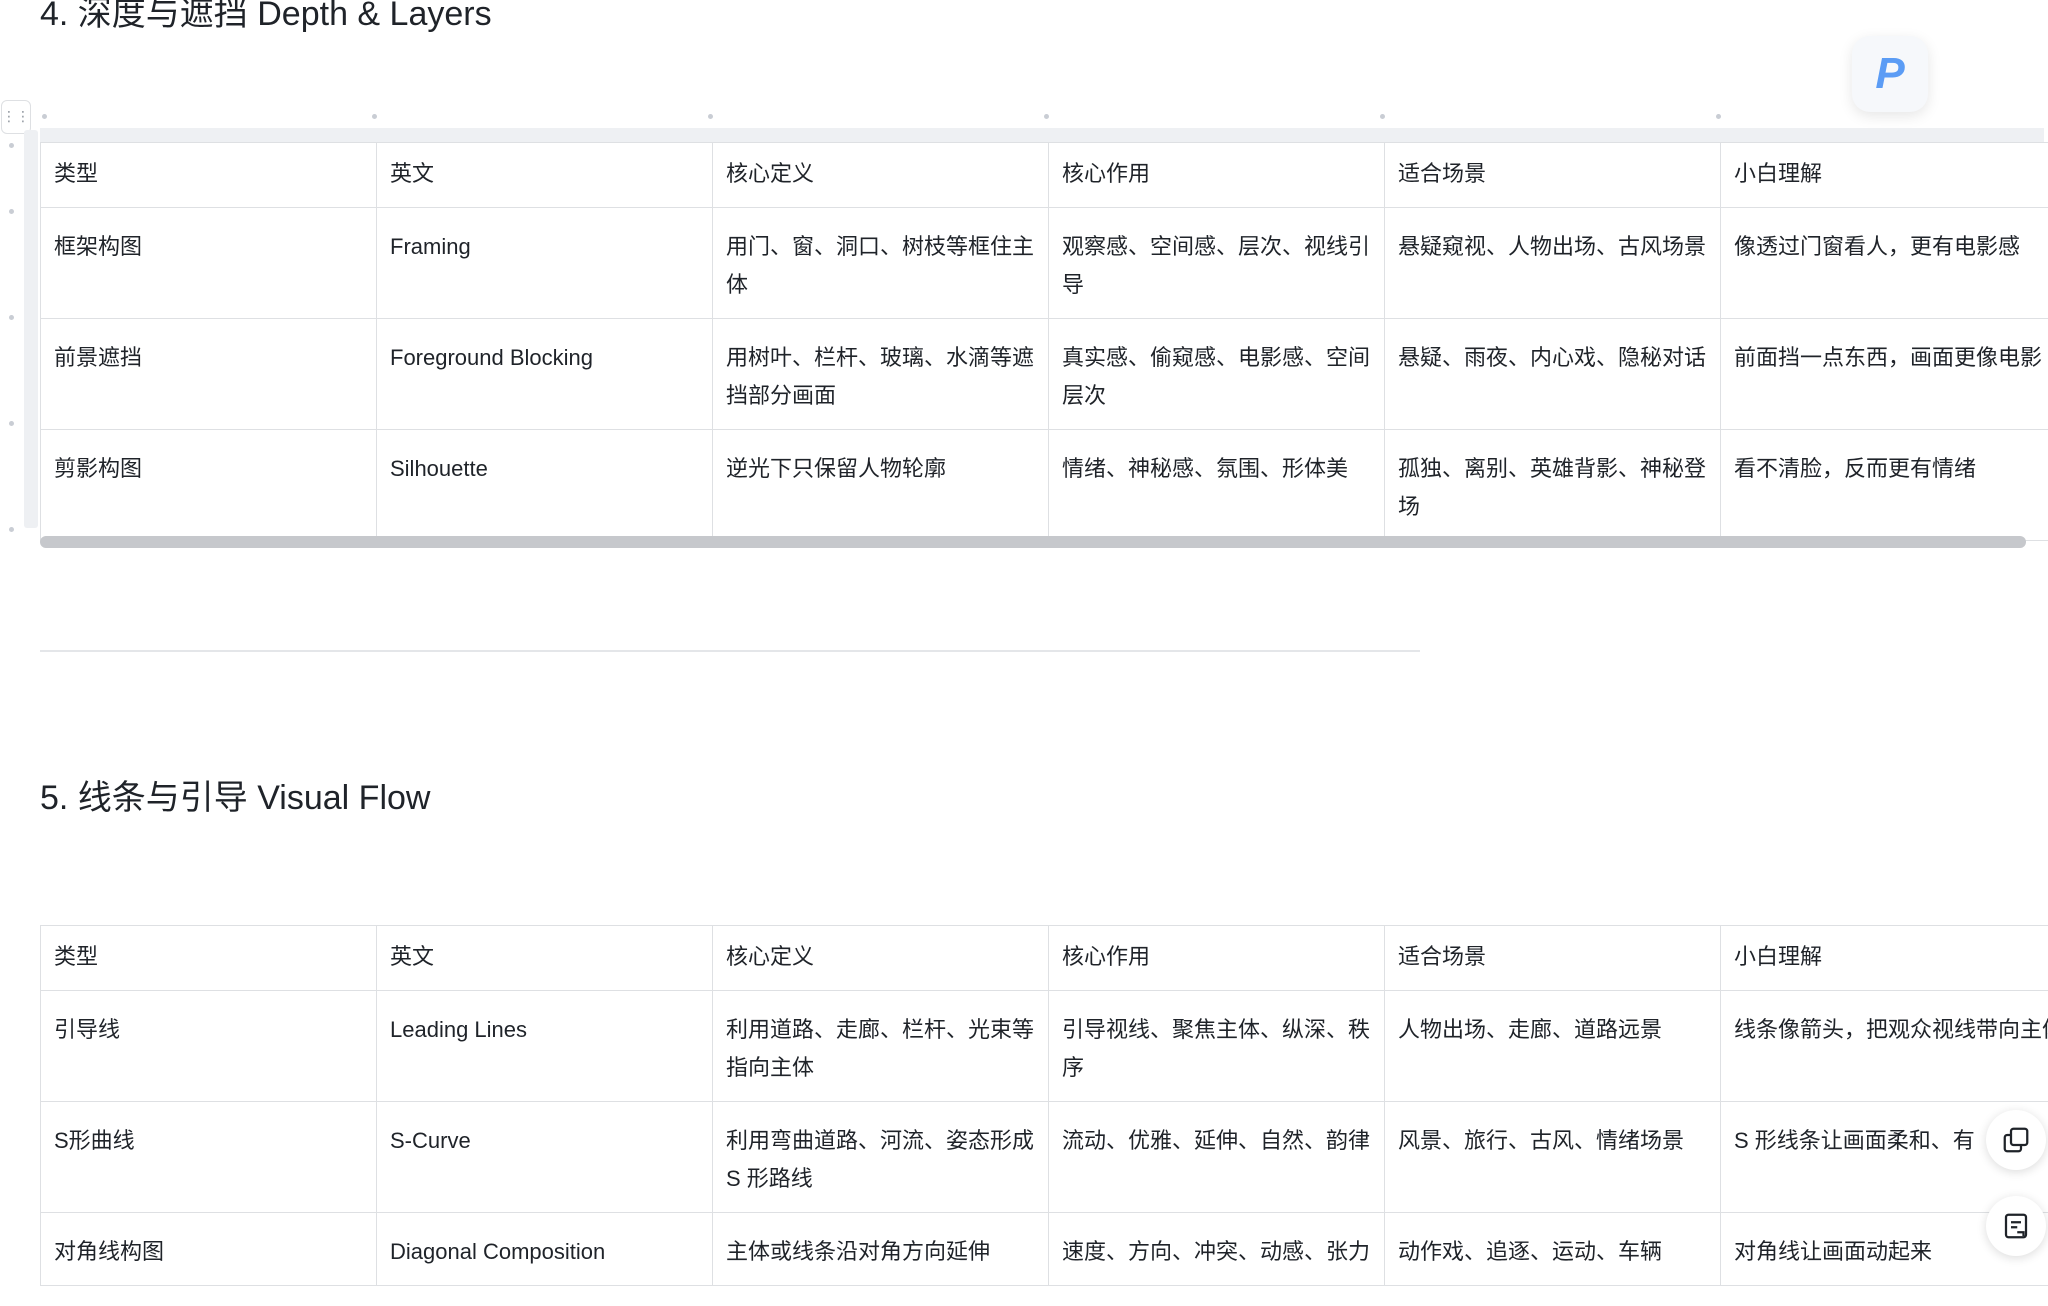 The height and width of the screenshot is (1306, 2048). Describe the element at coordinates (1216, 1249) in the screenshot. I see `table-cell: 速度、方向、冲突、动感、张力` at that location.